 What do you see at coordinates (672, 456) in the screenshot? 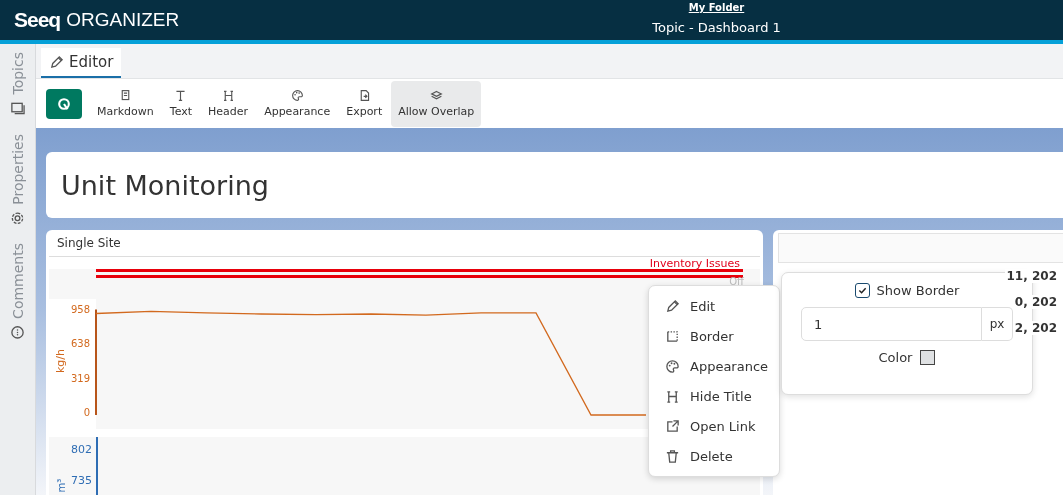
I see `trash-icon` at bounding box center [672, 456].